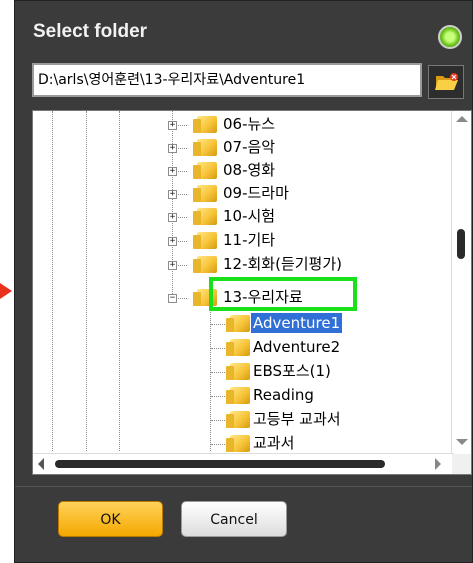 Image resolution: width=473 pixels, height=563 pixels. I want to click on cancel-button: Cancel, so click(234, 519).